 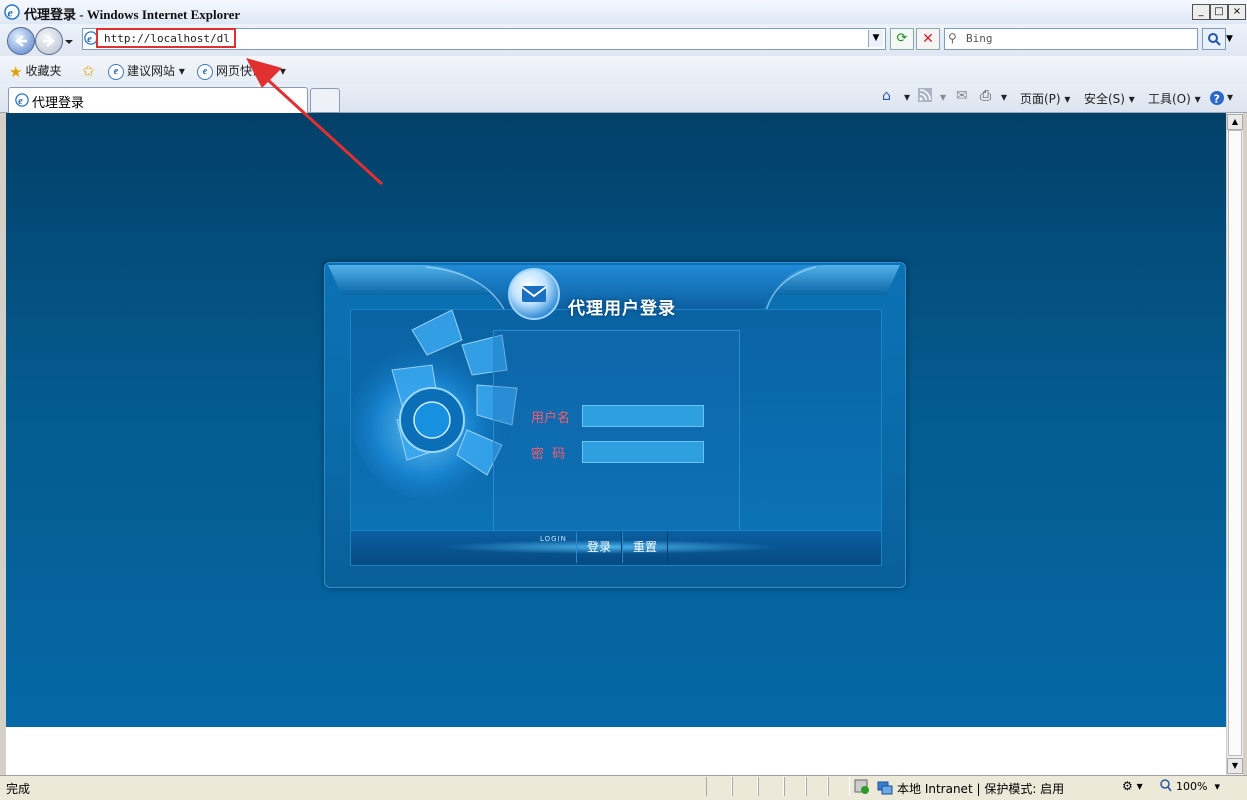 What do you see at coordinates (599, 547) in the screenshot?
I see `login-button: 登录` at bounding box center [599, 547].